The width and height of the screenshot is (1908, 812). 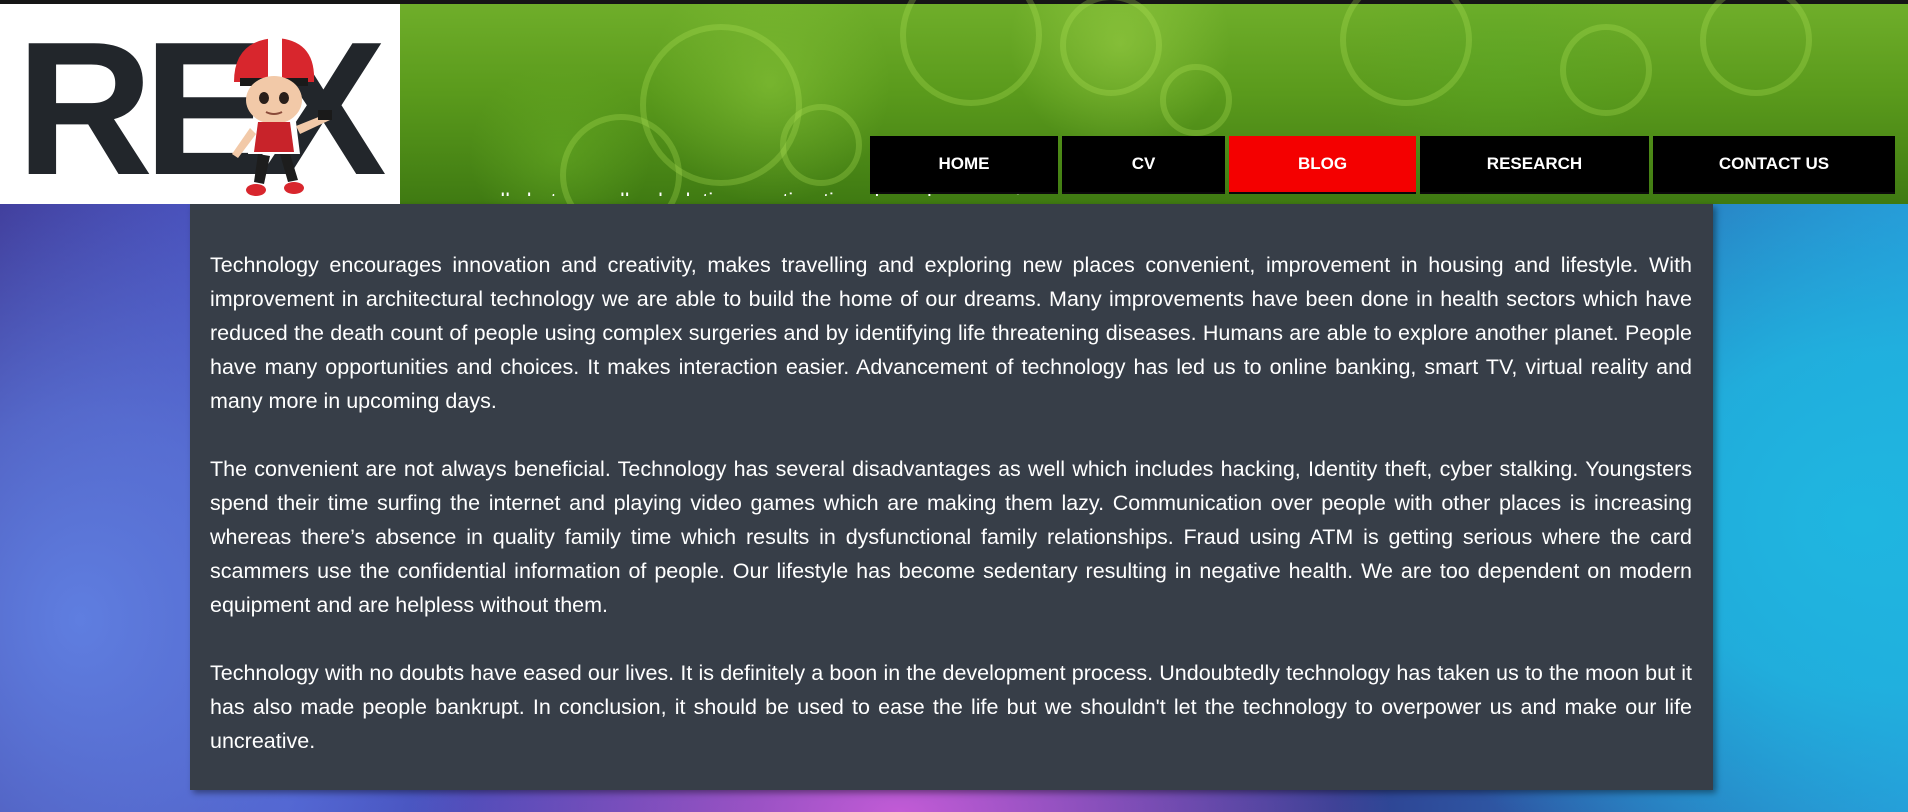 I want to click on main-nav: HOME CV BLOG RESEARCH CONTACT US, so click(x=1386, y=166).